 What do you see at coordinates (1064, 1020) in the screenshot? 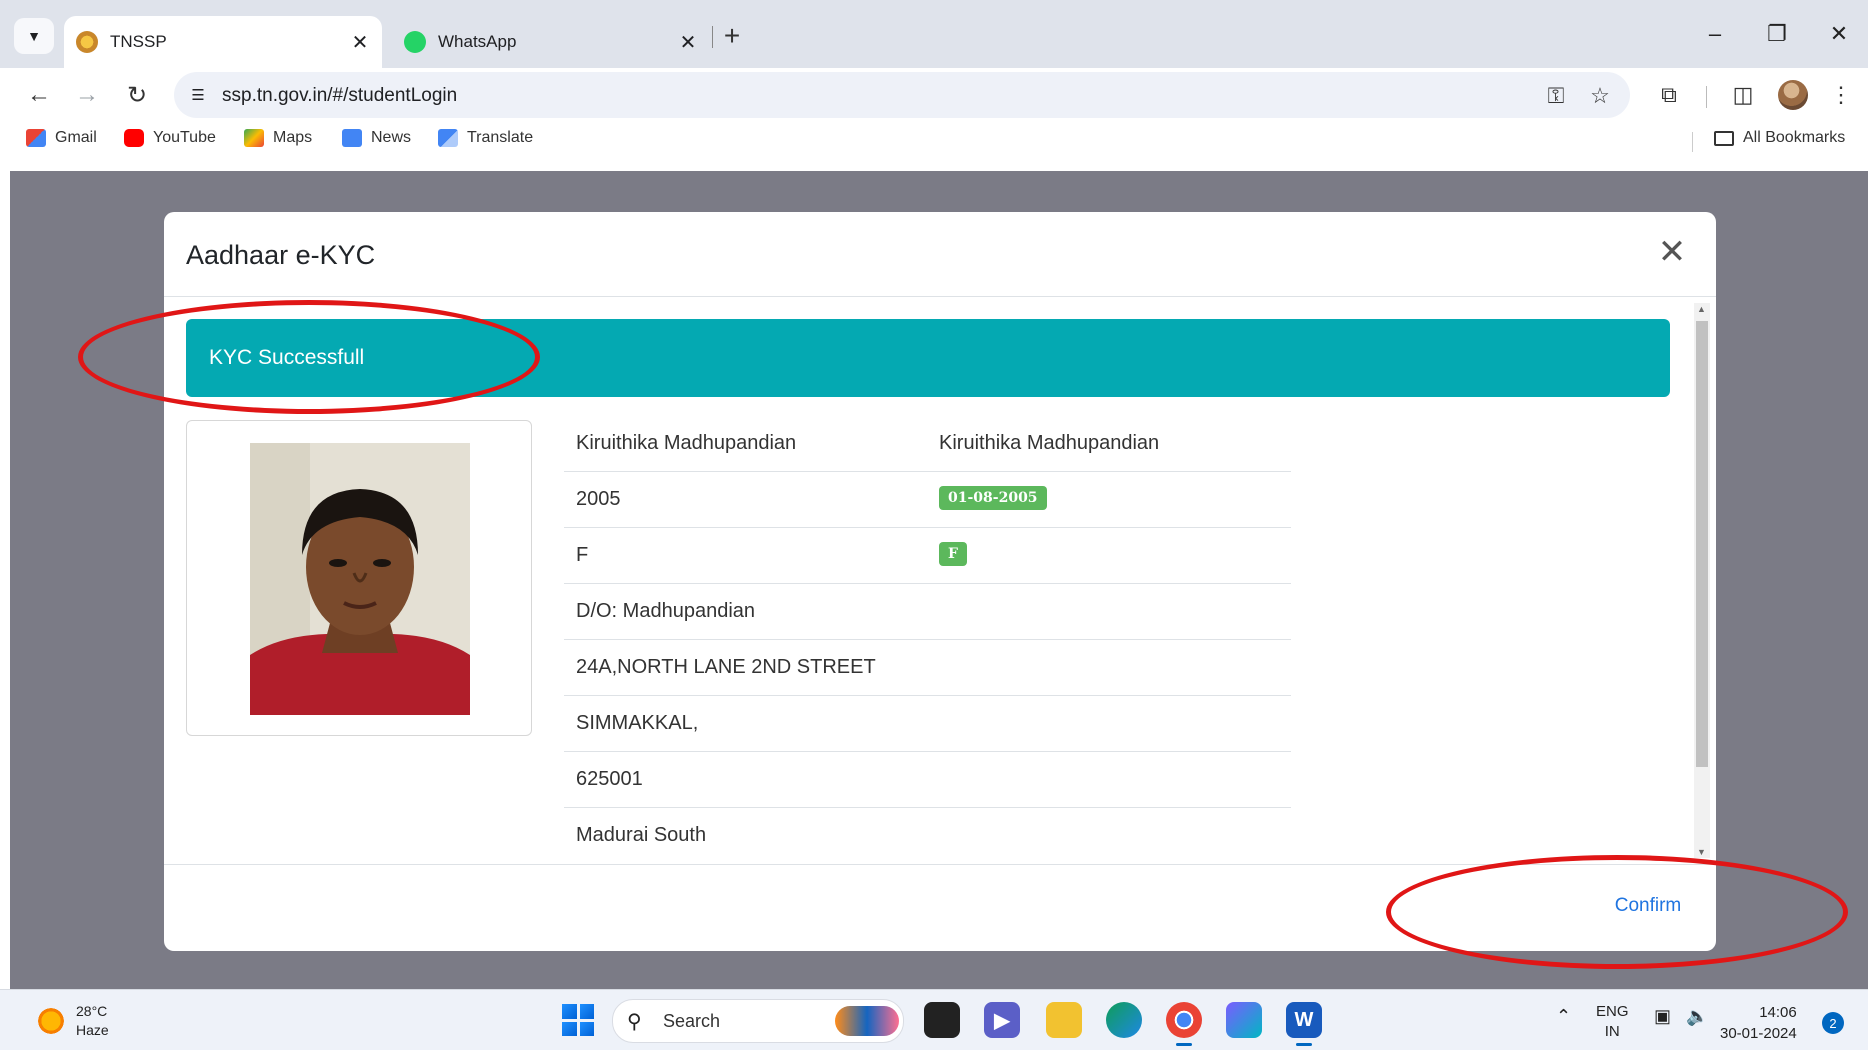
I see `file-explorer-icon` at bounding box center [1064, 1020].